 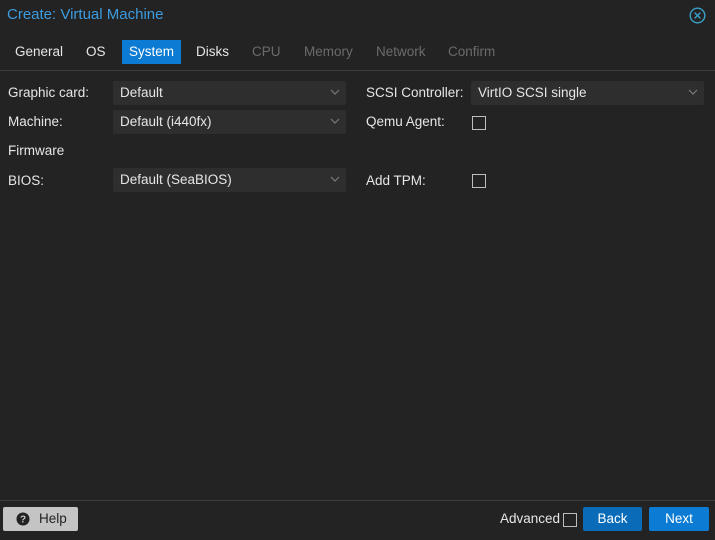 I want to click on bios-value: Default (SeaBIOS), so click(x=176, y=179).